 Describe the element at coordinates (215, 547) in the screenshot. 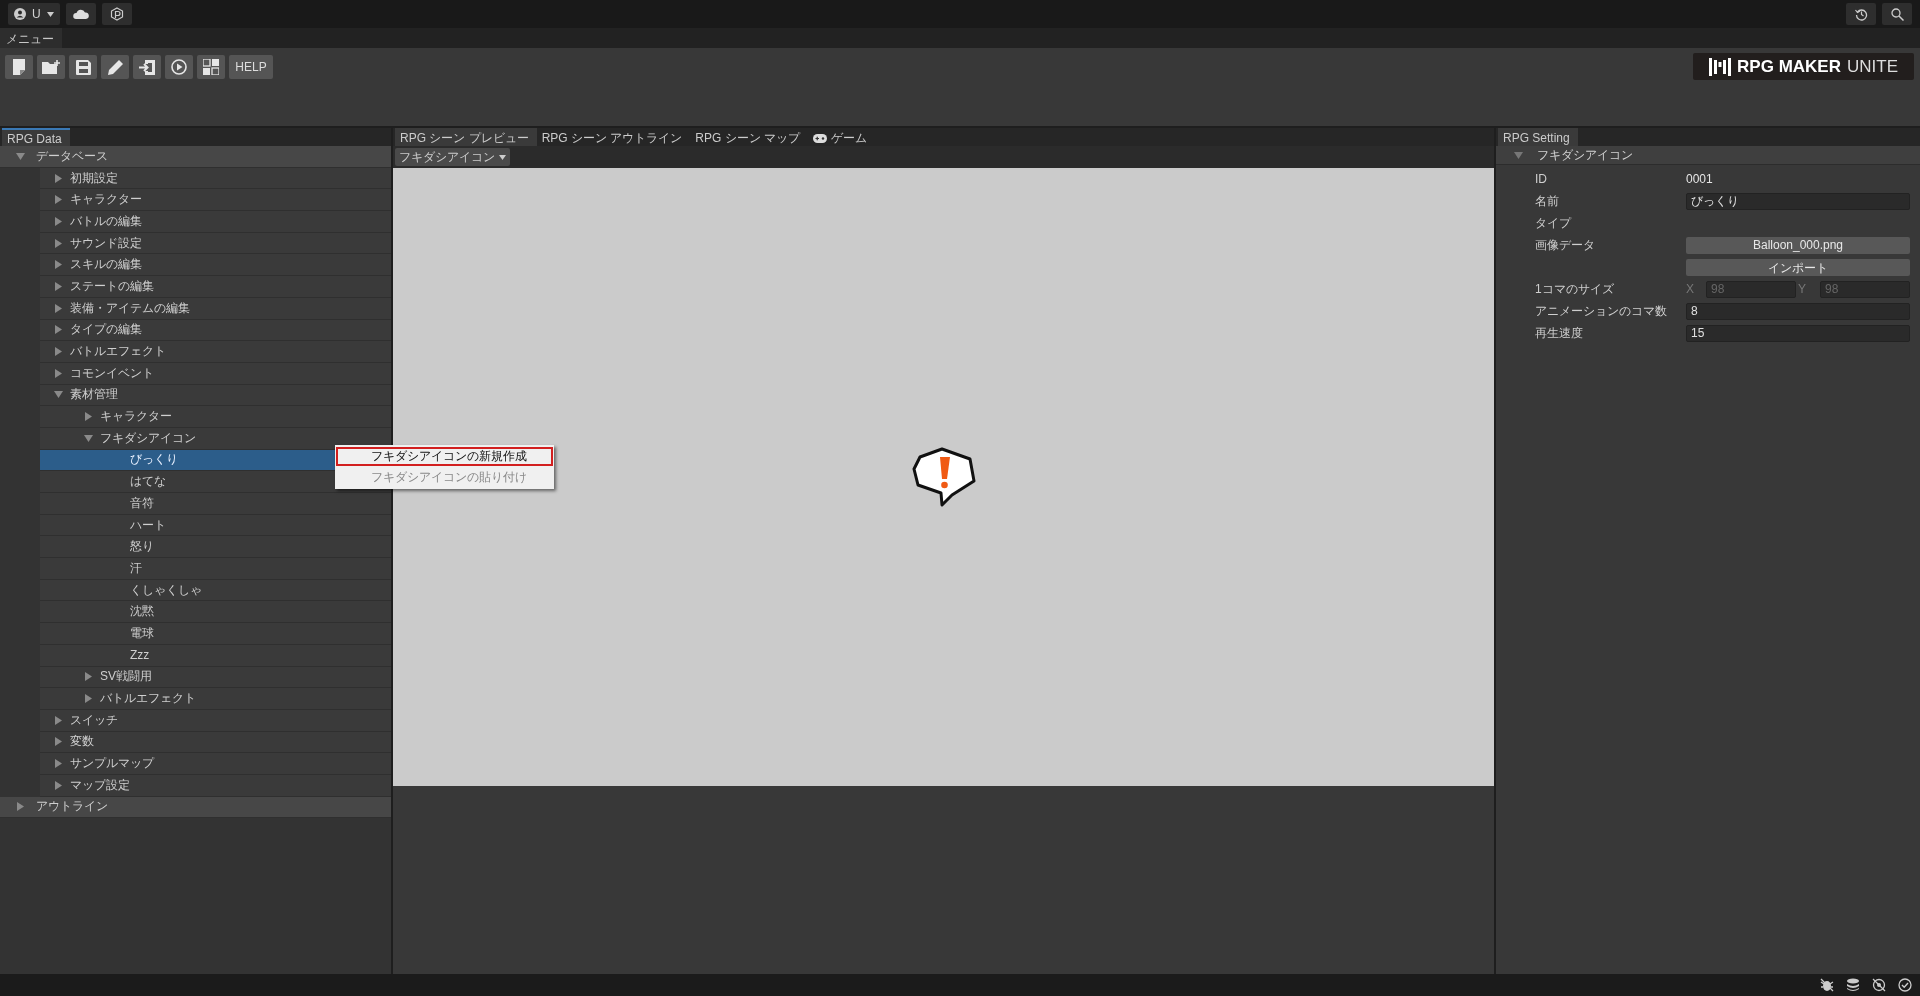

I see `tree-item: 怒り` at that location.